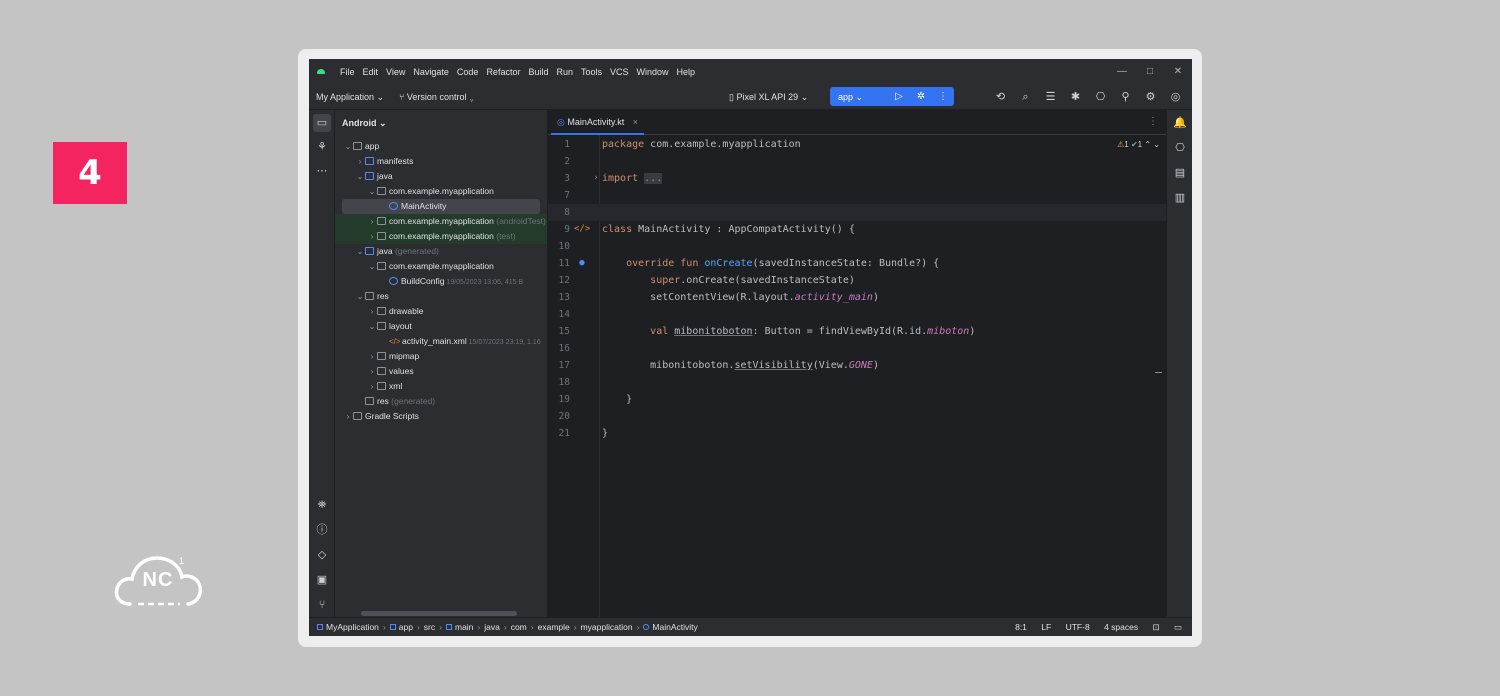  What do you see at coordinates (441, 176) in the screenshot?
I see `tree-item: ⌄ java` at bounding box center [441, 176].